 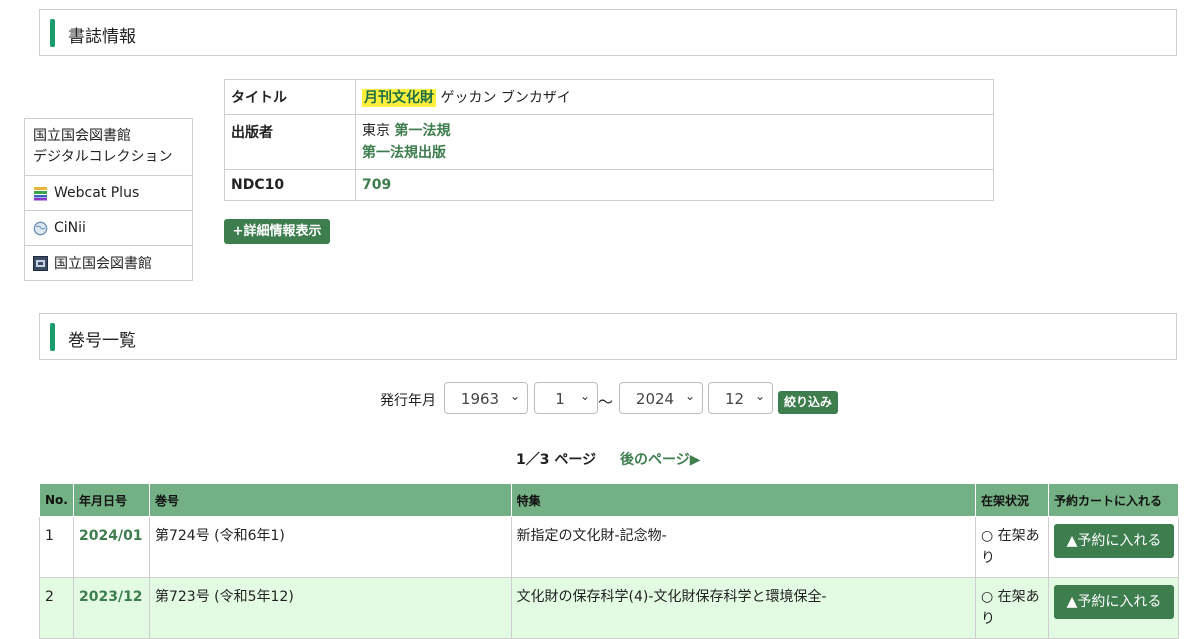 I want to click on row-date-link: 2023/12, so click(x=111, y=608).